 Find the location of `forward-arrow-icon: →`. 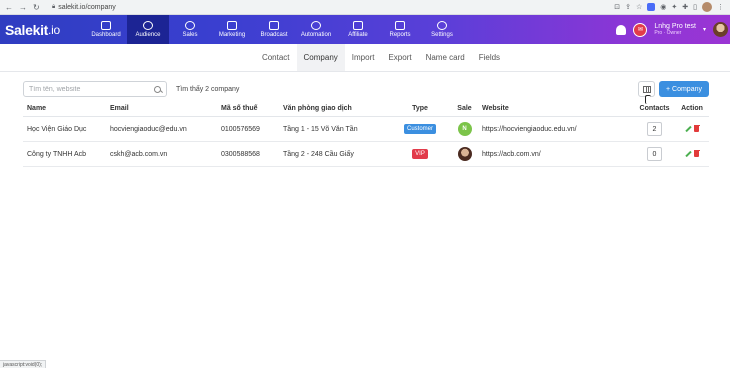

forward-arrow-icon: → is located at coordinates (23, 7).